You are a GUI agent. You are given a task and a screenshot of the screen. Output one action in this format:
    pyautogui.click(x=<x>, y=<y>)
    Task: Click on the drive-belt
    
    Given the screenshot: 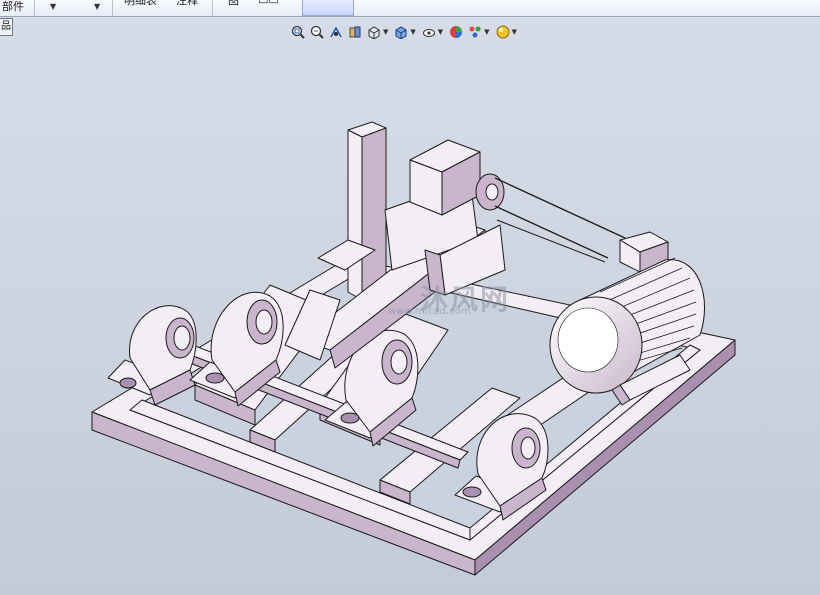 What is the action you would take?
    pyautogui.click(x=560, y=220)
    